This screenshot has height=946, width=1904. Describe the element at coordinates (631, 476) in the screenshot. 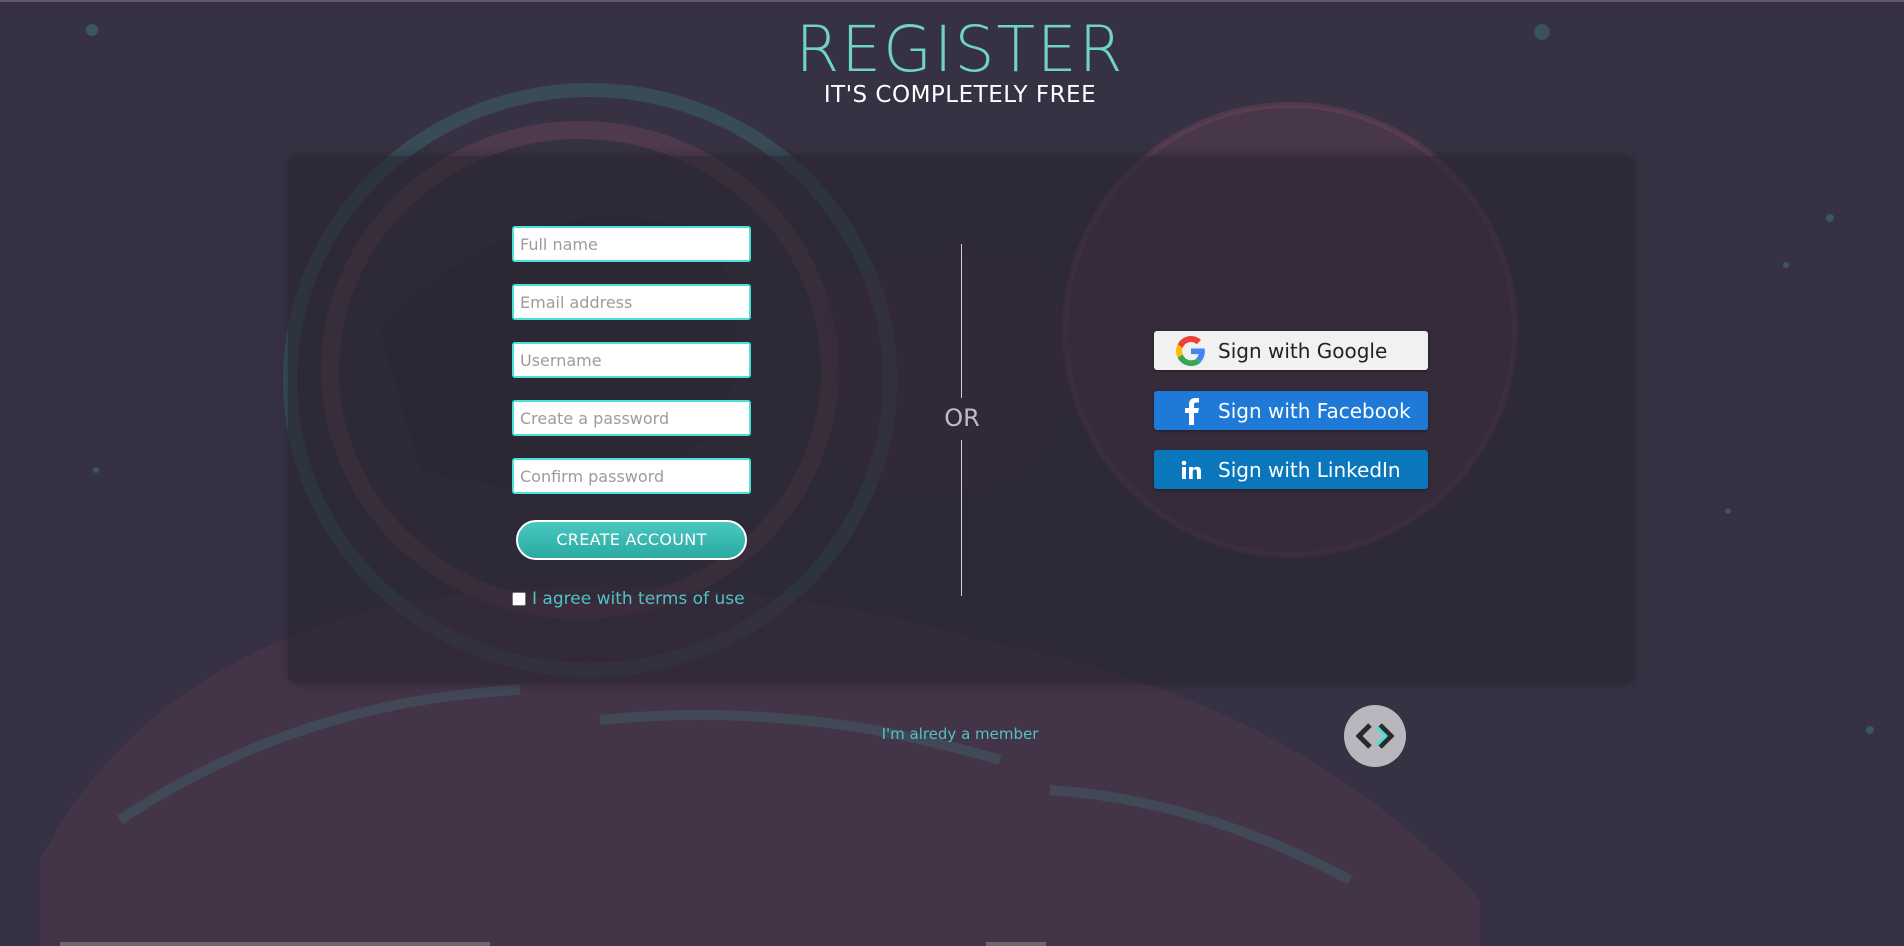

I see `confirm-password-field` at that location.